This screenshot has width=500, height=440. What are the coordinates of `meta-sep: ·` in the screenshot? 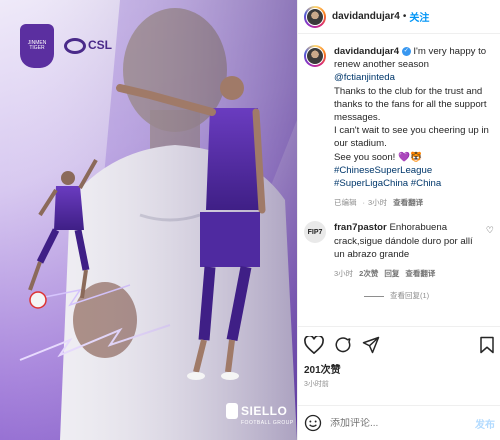 It's located at (364, 203).